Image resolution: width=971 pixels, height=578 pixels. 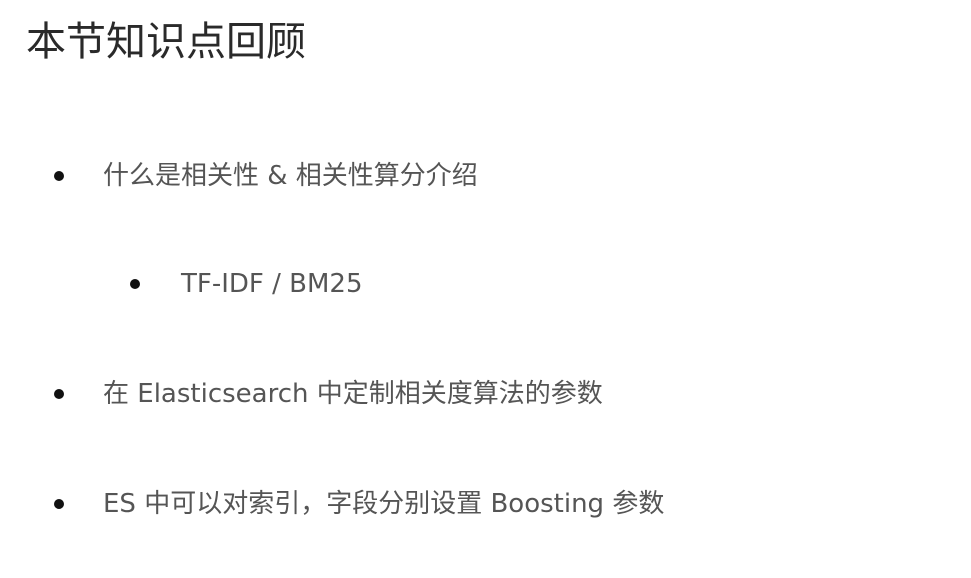 What do you see at coordinates (384, 504) in the screenshot?
I see `bullet-text: ES 中可以对索引，字段分别设置 Boosting 参数` at bounding box center [384, 504].